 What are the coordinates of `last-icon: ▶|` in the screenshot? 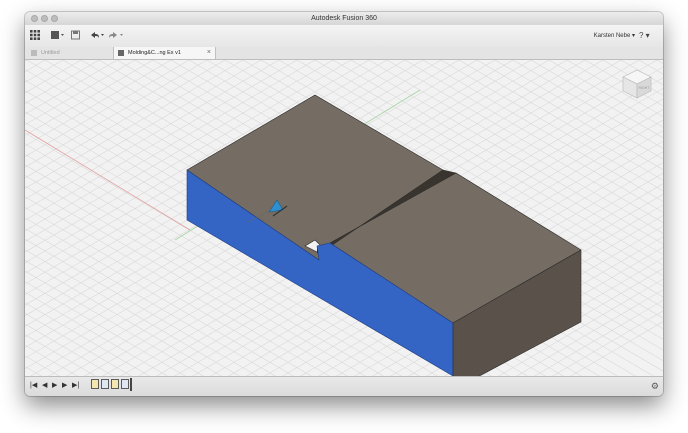 It's located at (75, 386).